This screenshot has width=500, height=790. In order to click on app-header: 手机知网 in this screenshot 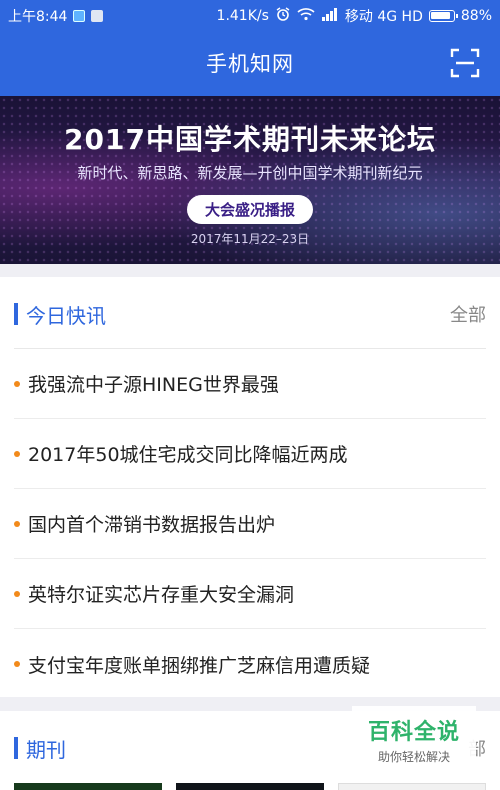, I will do `click(250, 63)`.